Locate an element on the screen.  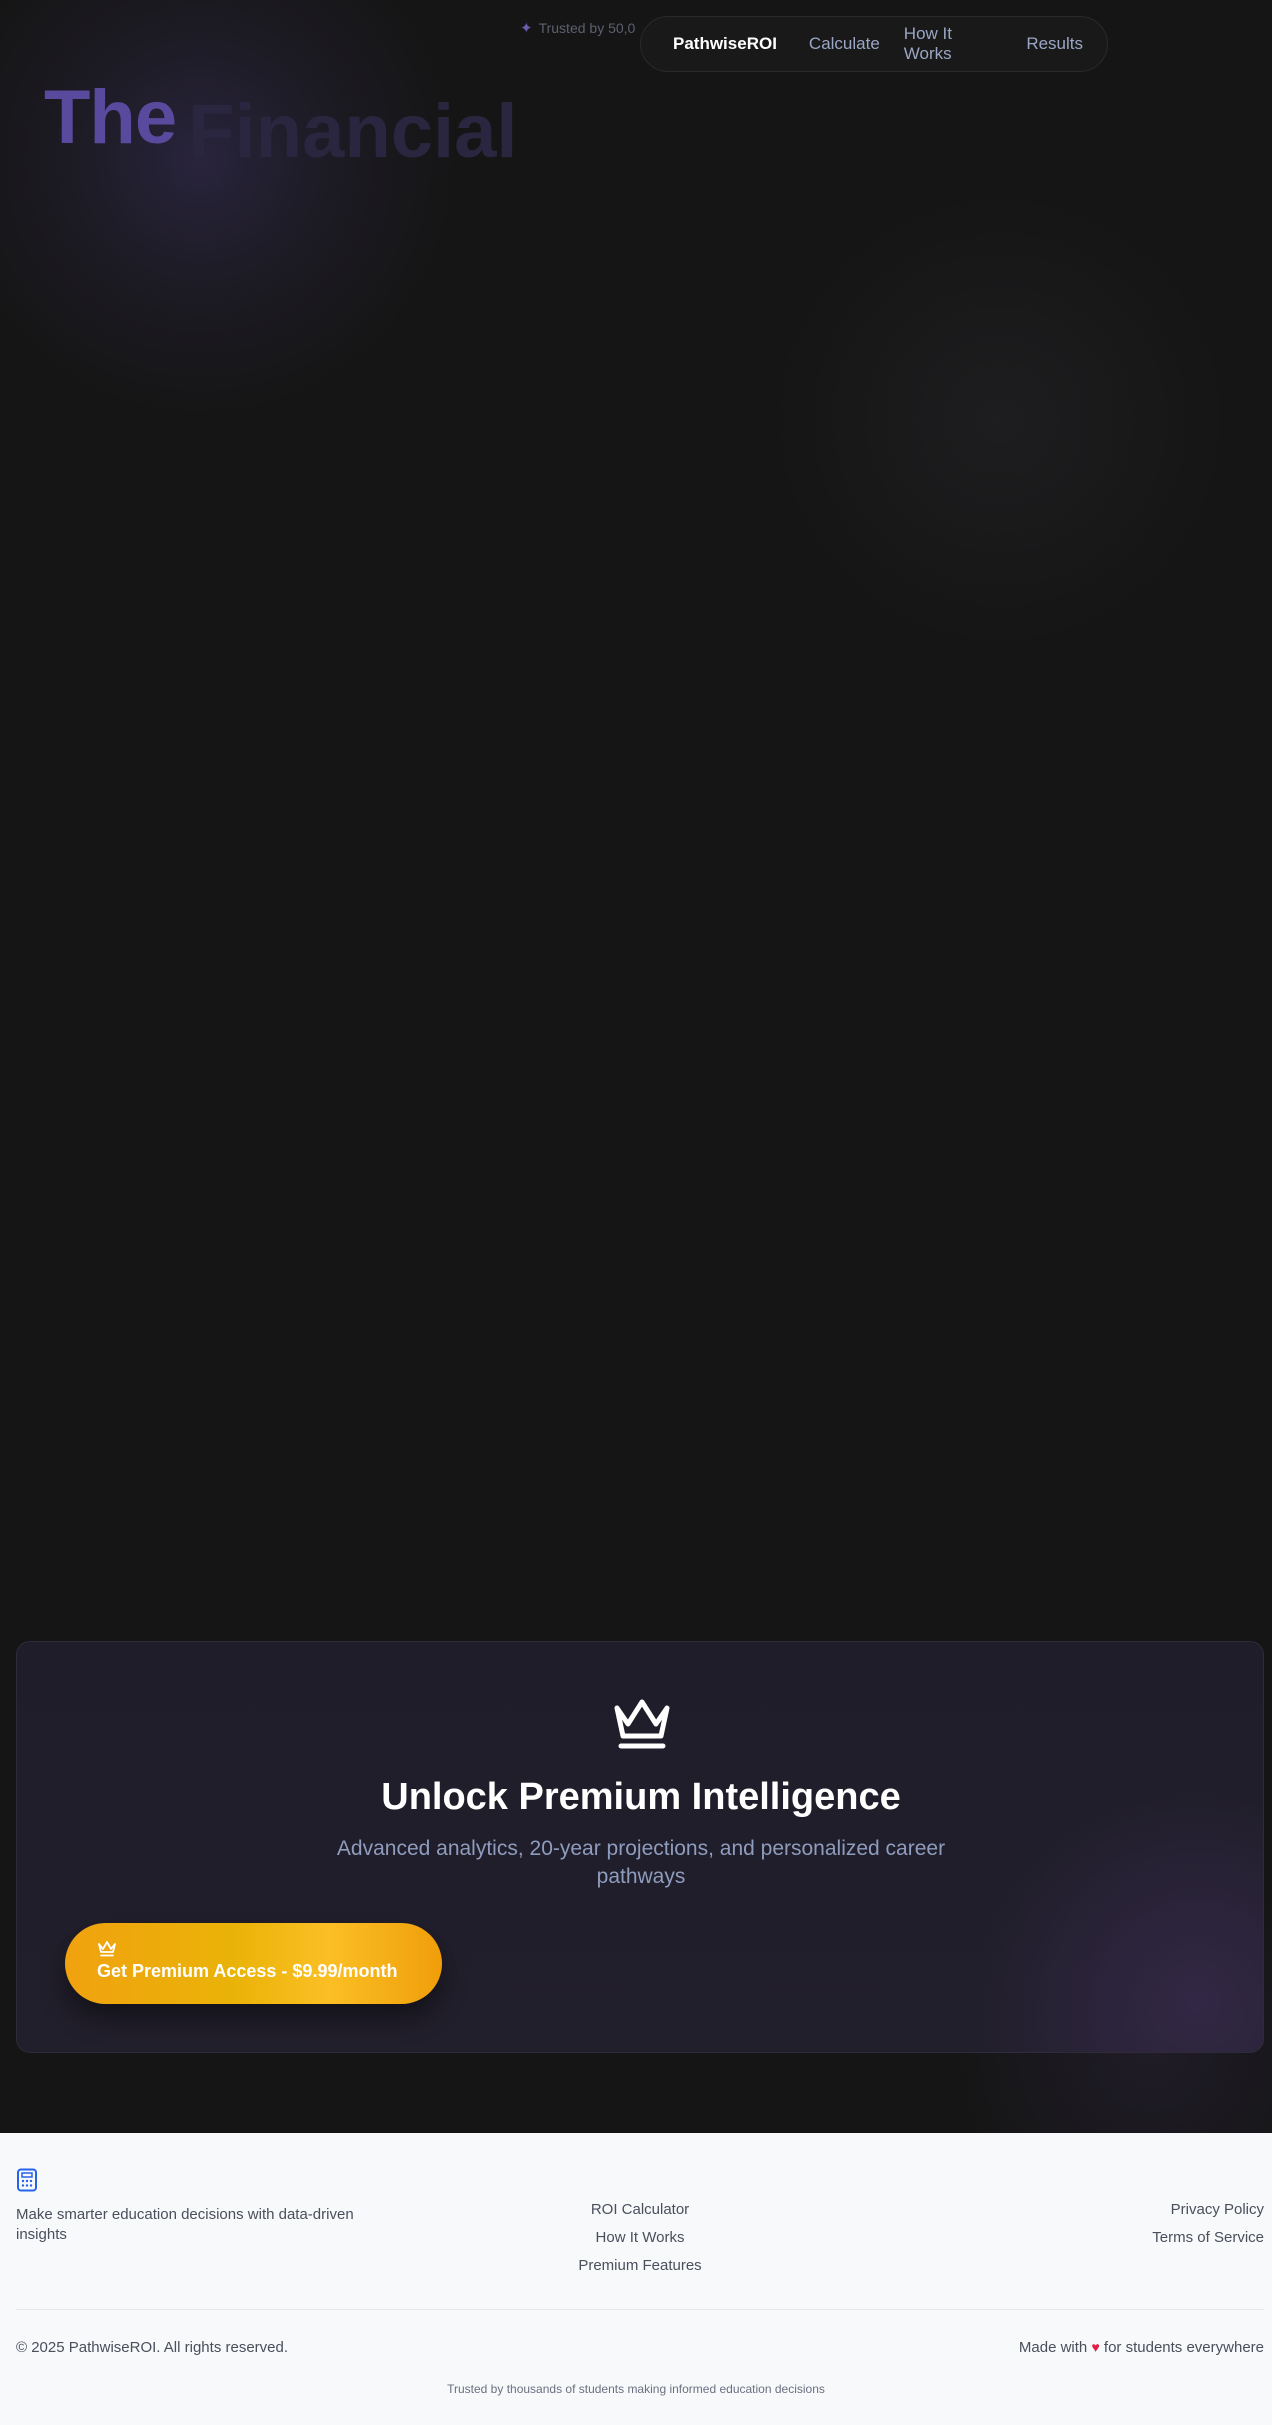
sparkle-icon: ✦ is located at coordinates (526, 28).